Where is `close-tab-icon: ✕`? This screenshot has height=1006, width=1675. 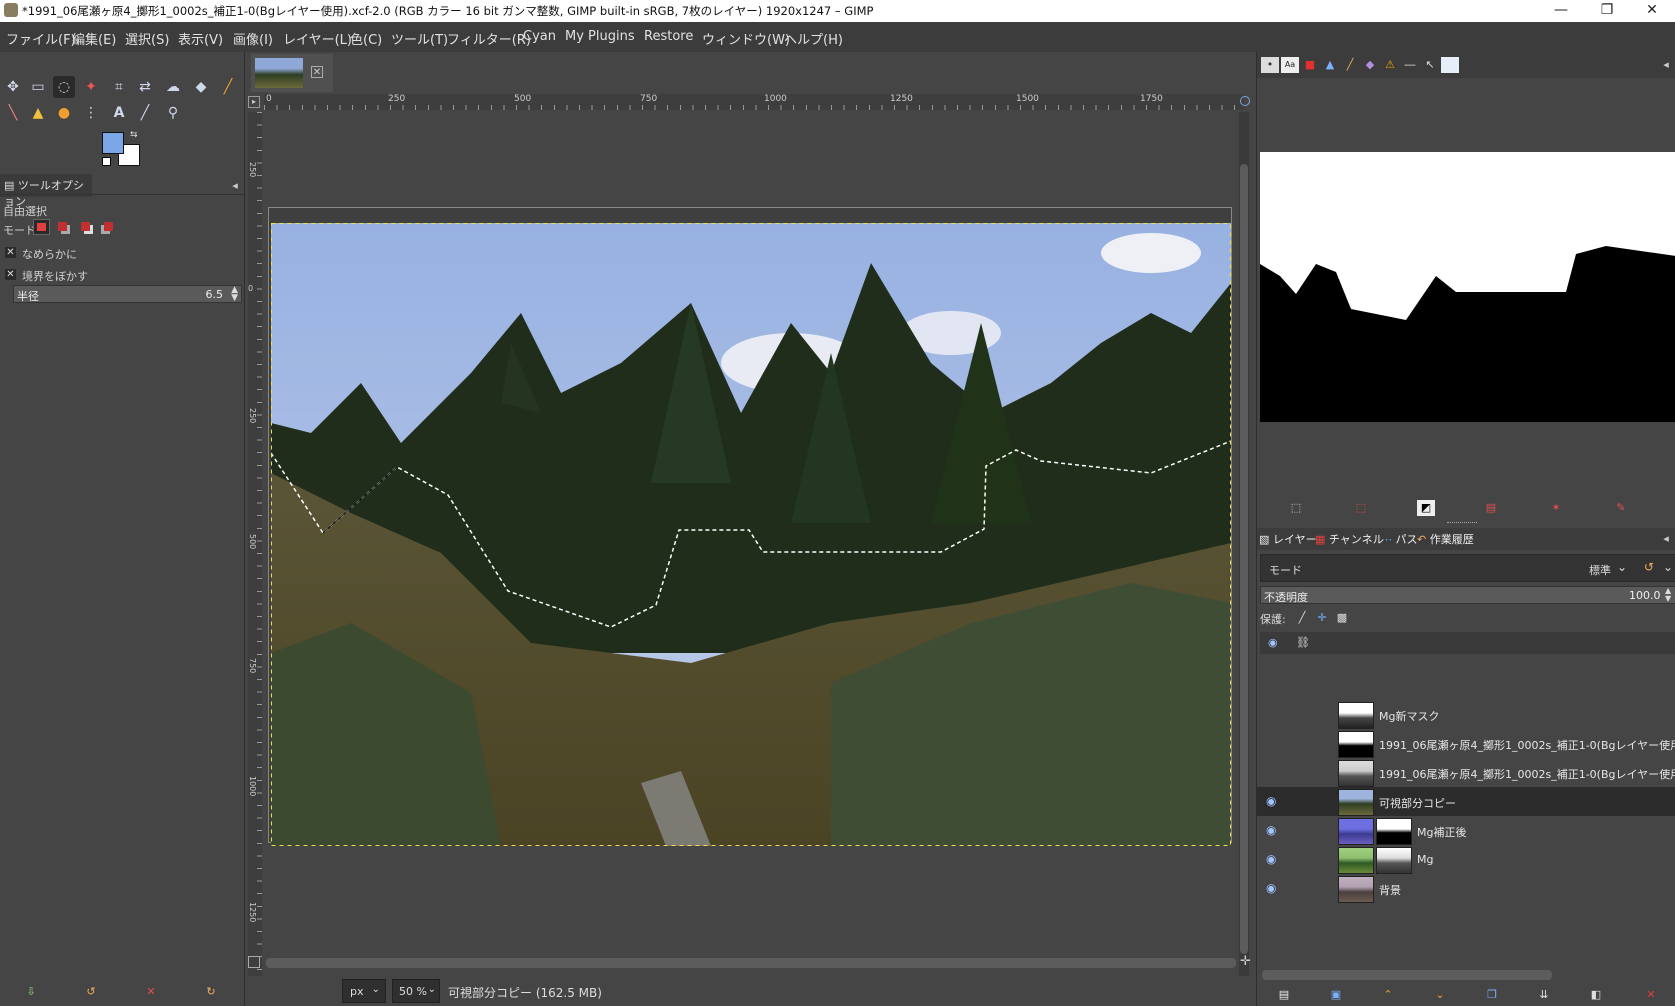 close-tab-icon: ✕ is located at coordinates (317, 72).